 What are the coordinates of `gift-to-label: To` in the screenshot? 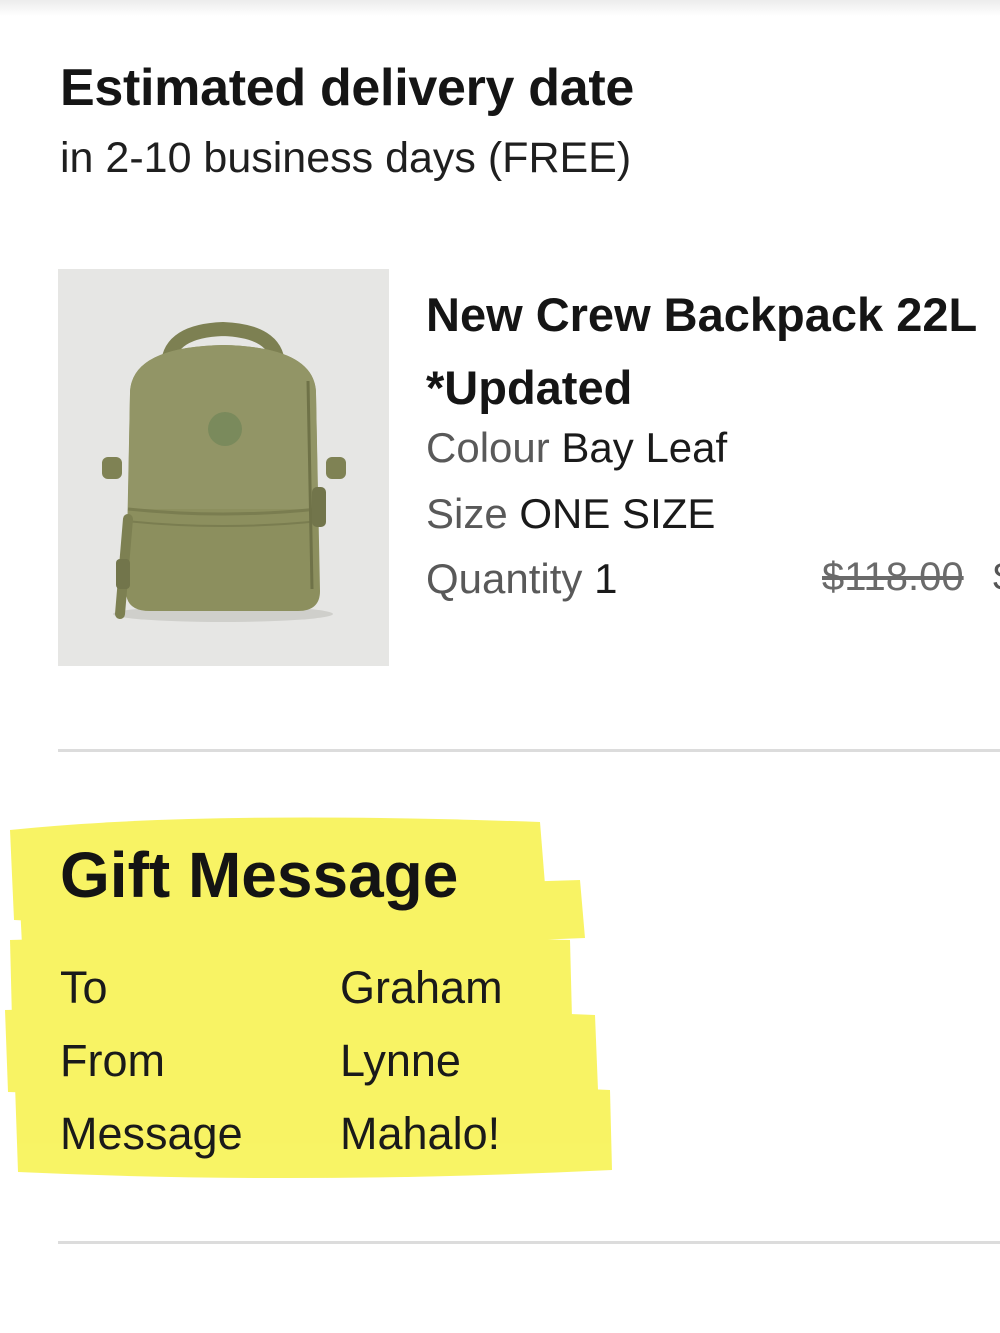 It's located at (84, 987).